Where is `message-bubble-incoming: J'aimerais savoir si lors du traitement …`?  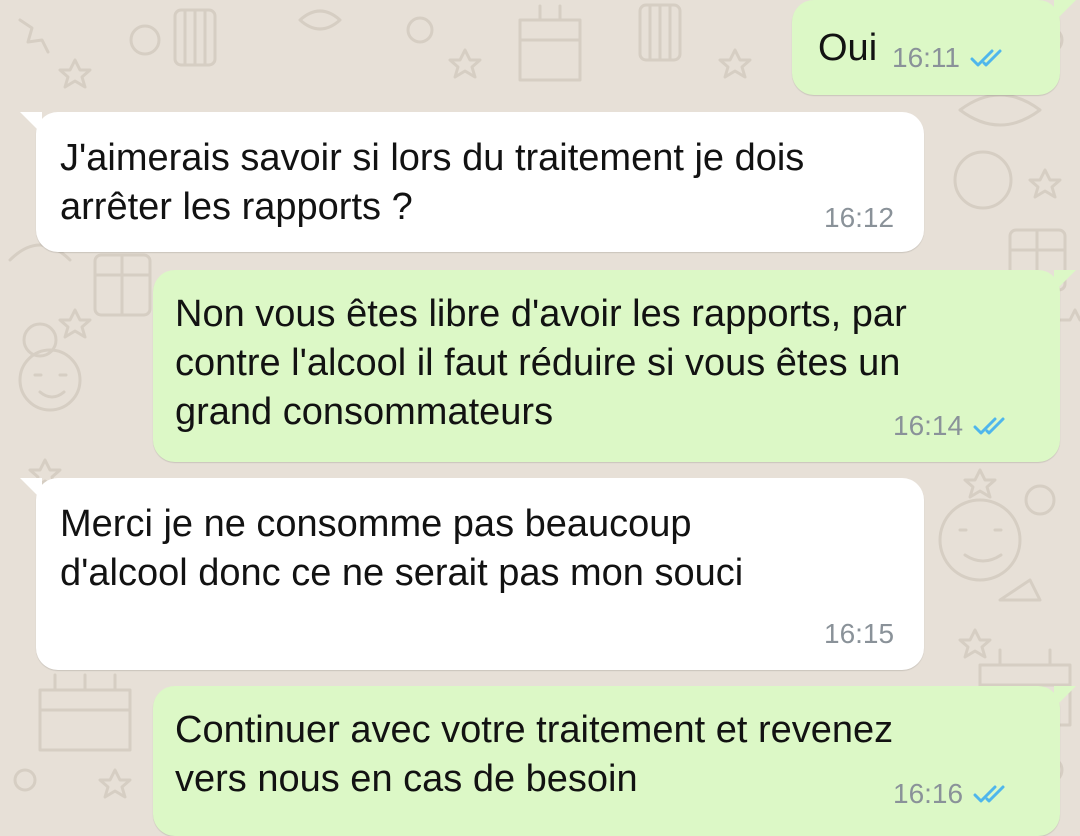
message-bubble-incoming: J'aimerais savoir si lors du traitement … is located at coordinates (472, 182).